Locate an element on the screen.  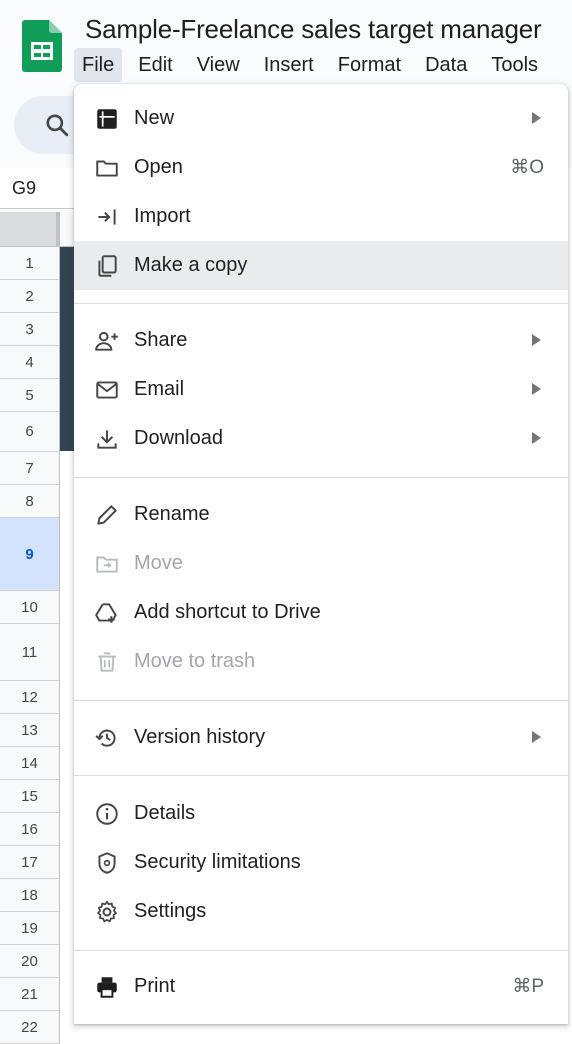
drive-shortcut-icon is located at coordinates (107, 613).